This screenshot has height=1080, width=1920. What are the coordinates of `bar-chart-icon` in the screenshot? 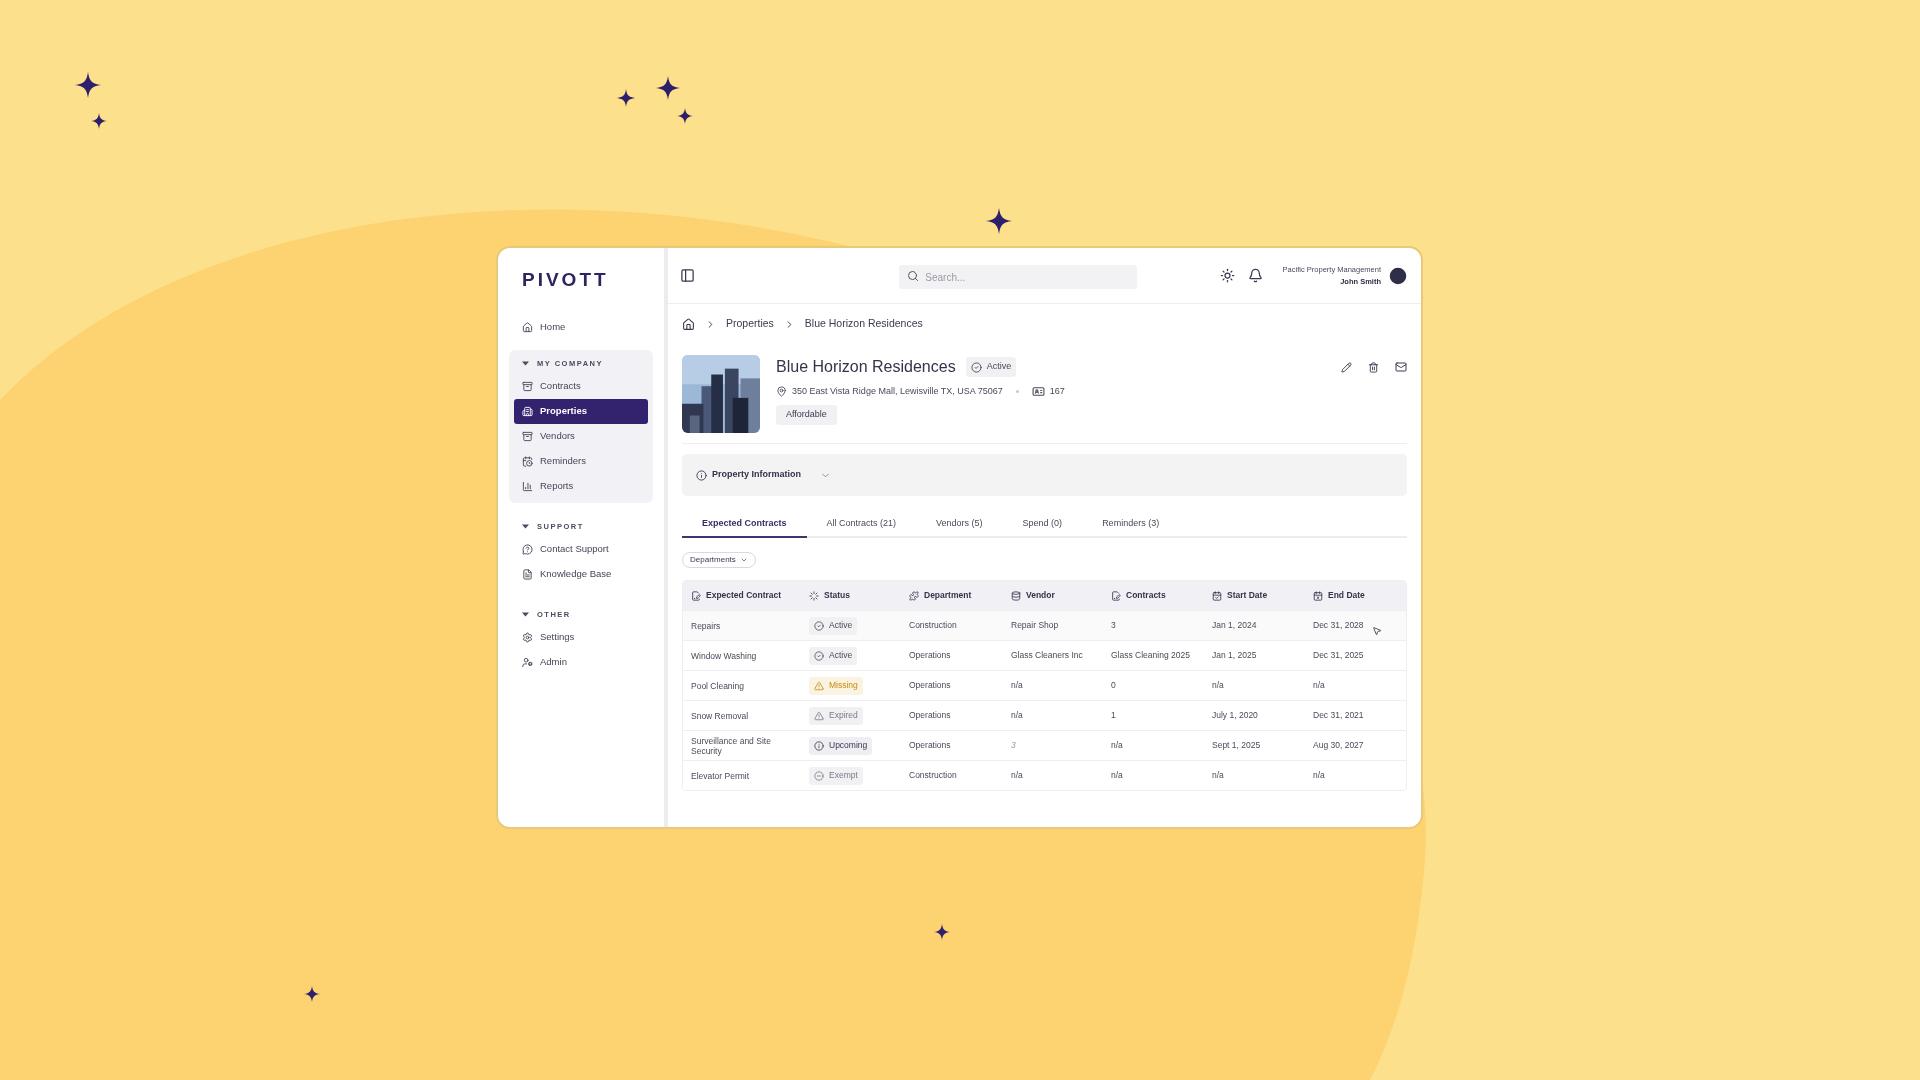 It's located at (527, 486).